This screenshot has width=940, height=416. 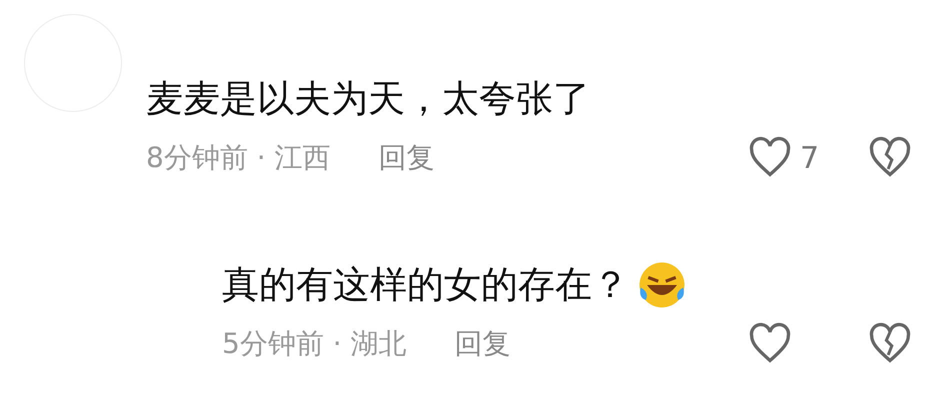 What do you see at coordinates (238, 158) in the screenshot?
I see `time-location: 8分钟前 · 江西` at bounding box center [238, 158].